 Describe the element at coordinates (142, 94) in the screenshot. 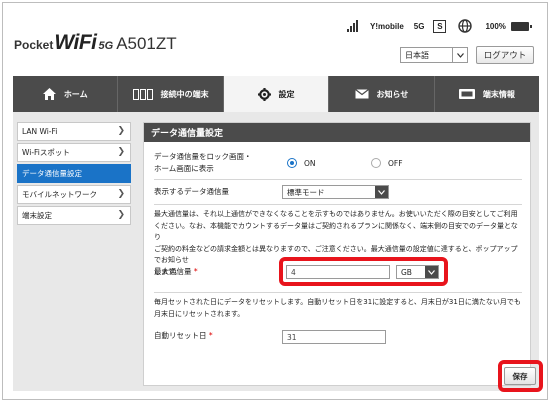

I see `devices-icon` at that location.